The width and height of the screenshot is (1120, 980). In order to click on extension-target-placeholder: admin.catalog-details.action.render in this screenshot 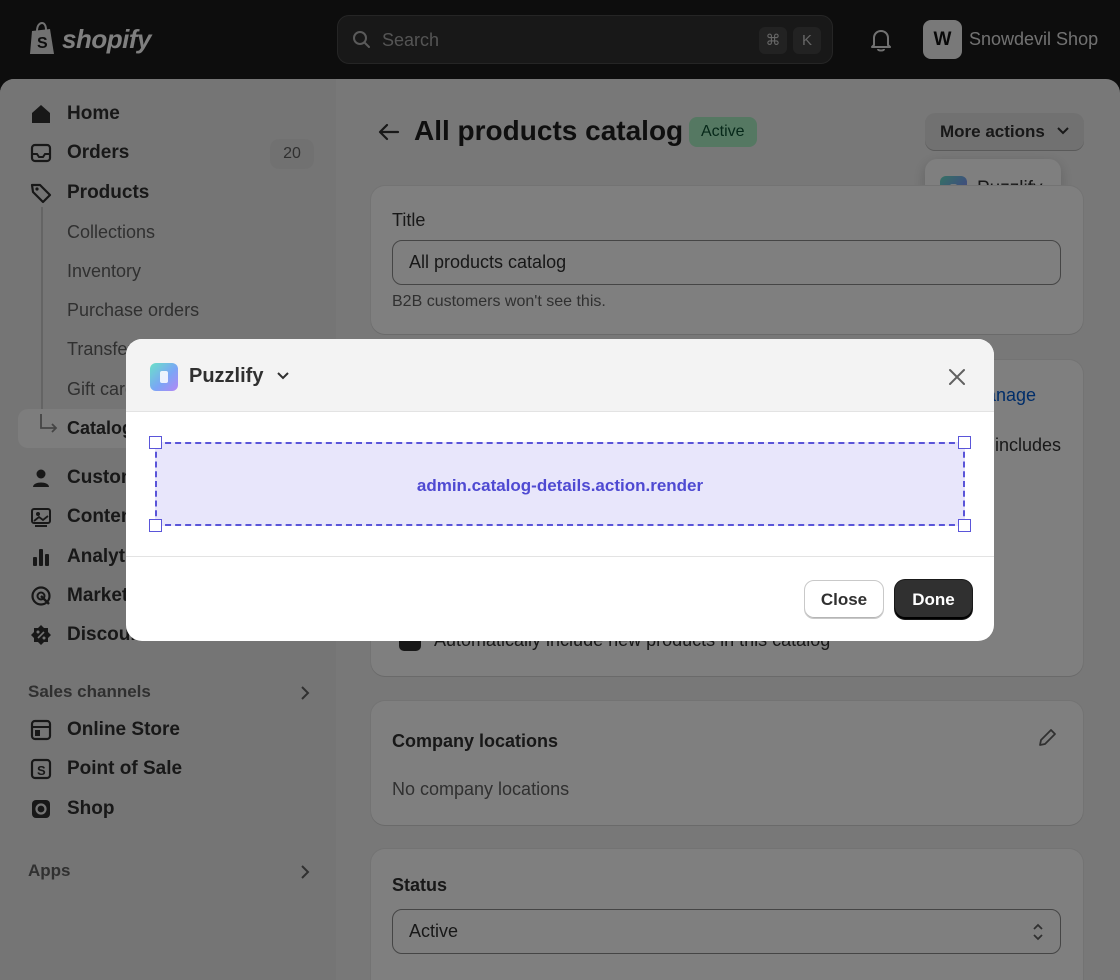, I will do `click(560, 484)`.